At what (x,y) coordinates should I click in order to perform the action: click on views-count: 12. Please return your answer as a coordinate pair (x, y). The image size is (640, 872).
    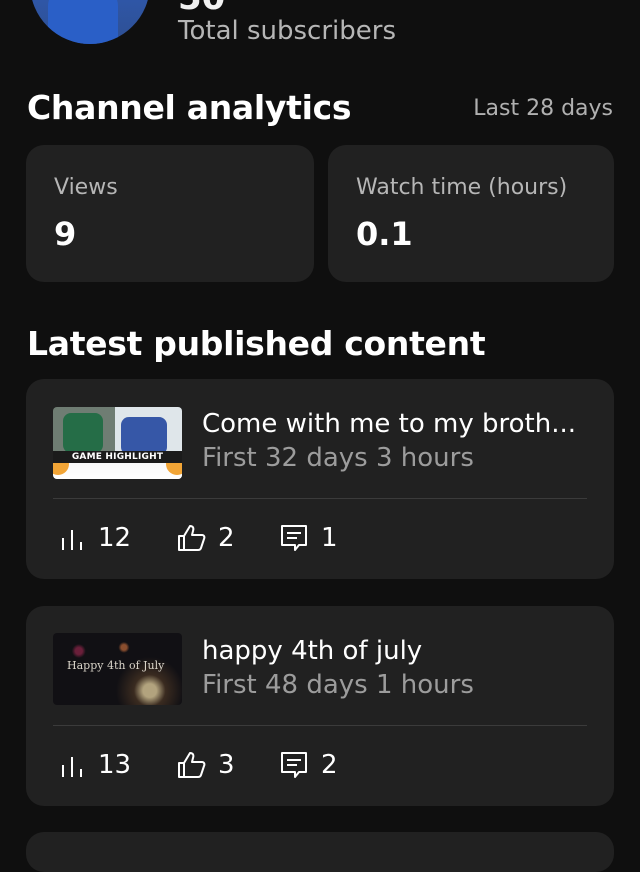
    Looking at the image, I should click on (115, 538).